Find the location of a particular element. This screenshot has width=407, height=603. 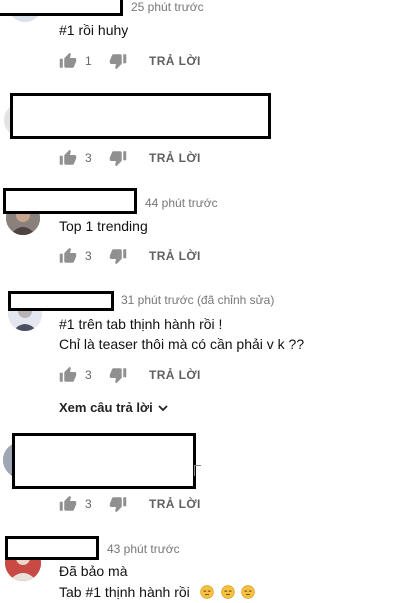

comment-timestamp: 25 phút trước is located at coordinates (167, 7).